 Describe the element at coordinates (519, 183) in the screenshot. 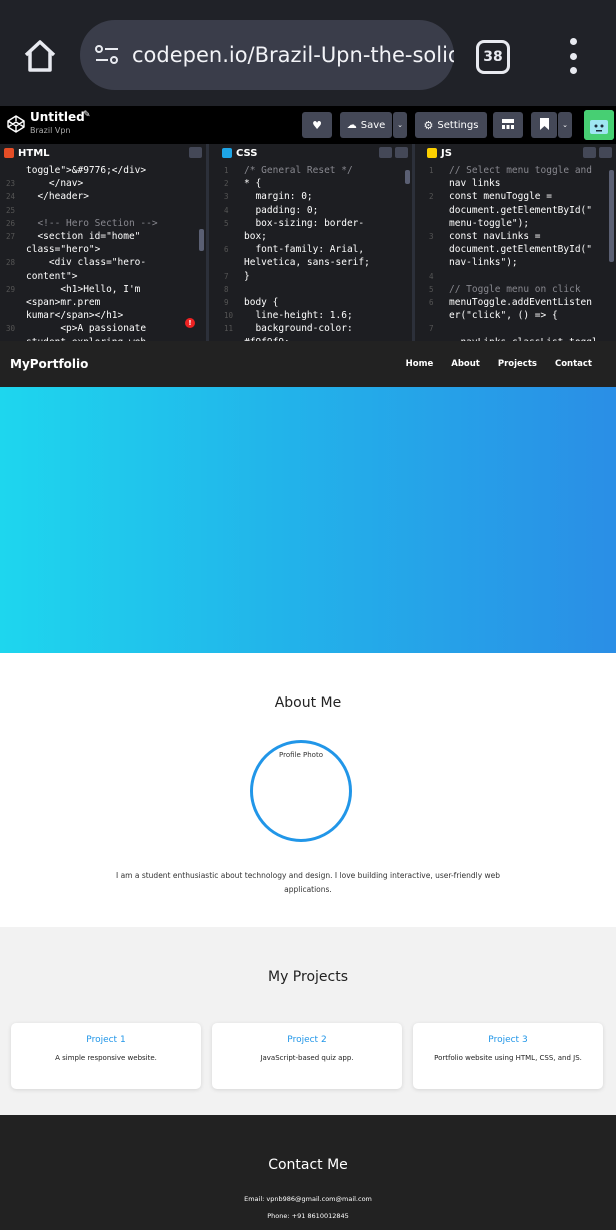

I see `code-line: nav links` at that location.